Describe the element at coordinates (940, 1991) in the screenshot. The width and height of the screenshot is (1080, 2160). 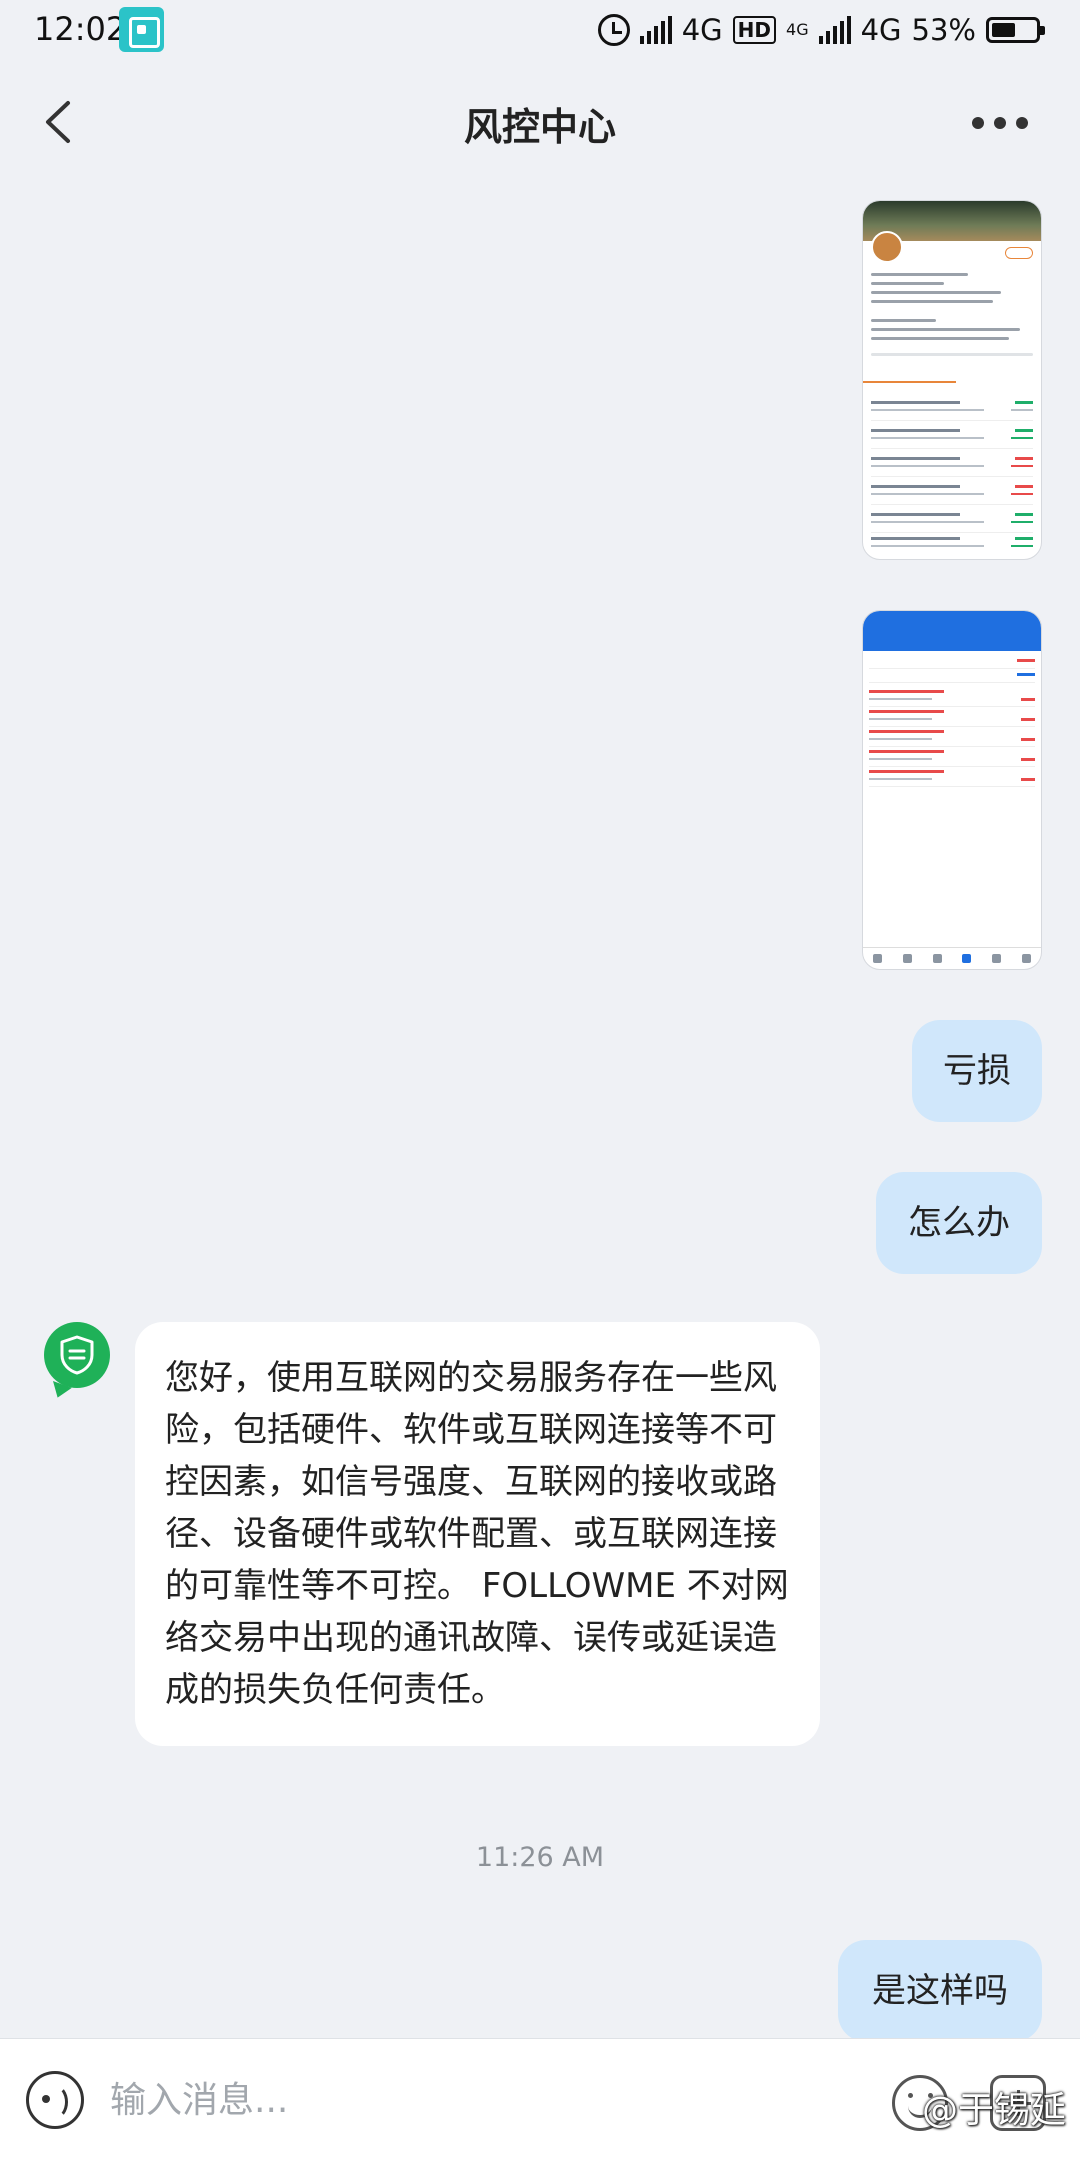
I see `outgoing-message: 是这样吗` at that location.